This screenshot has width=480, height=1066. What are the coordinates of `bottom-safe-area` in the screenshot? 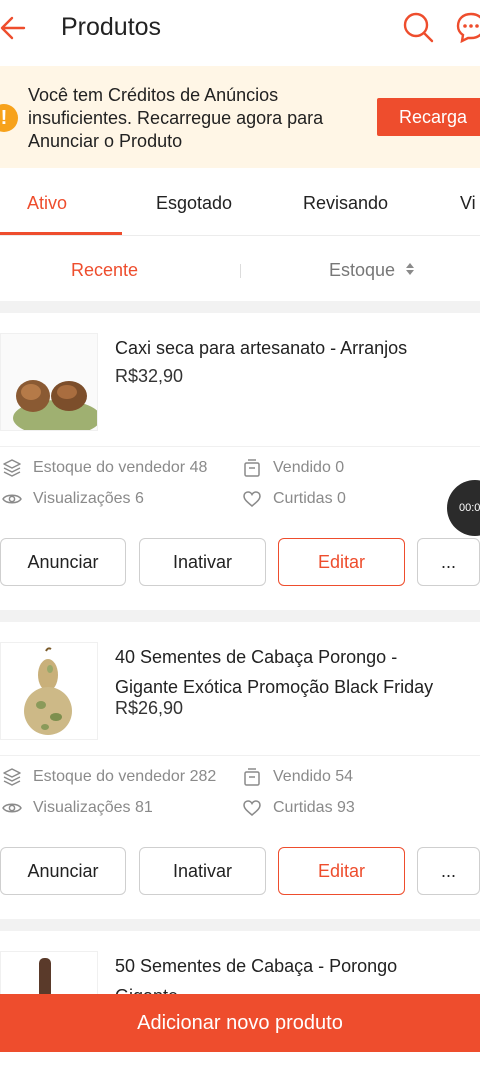 It's located at (240, 1059).